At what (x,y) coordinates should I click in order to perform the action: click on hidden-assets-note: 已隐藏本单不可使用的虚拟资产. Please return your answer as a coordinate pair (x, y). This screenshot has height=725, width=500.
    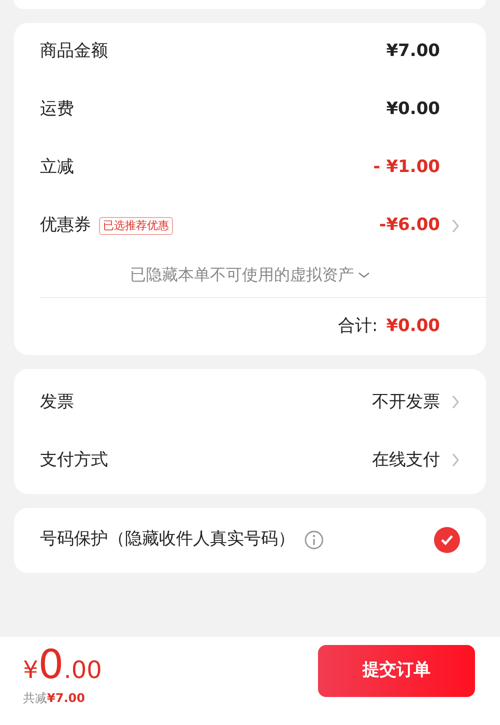
    Looking at the image, I should click on (242, 275).